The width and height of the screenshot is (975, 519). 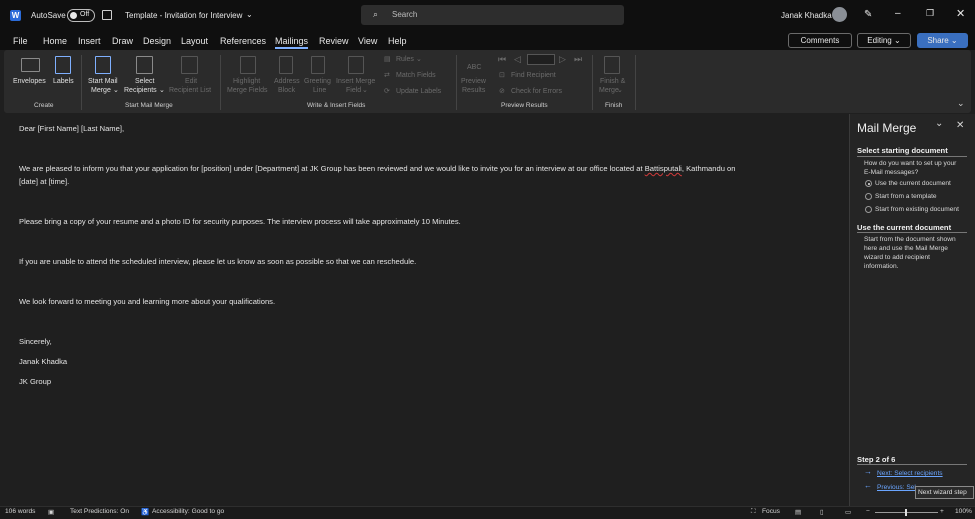 What do you see at coordinates (73, 15) in the screenshot?
I see `toggle-knob` at bounding box center [73, 15].